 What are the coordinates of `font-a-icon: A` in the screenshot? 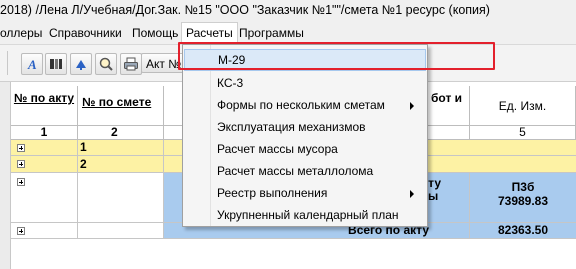 It's located at (32, 64).